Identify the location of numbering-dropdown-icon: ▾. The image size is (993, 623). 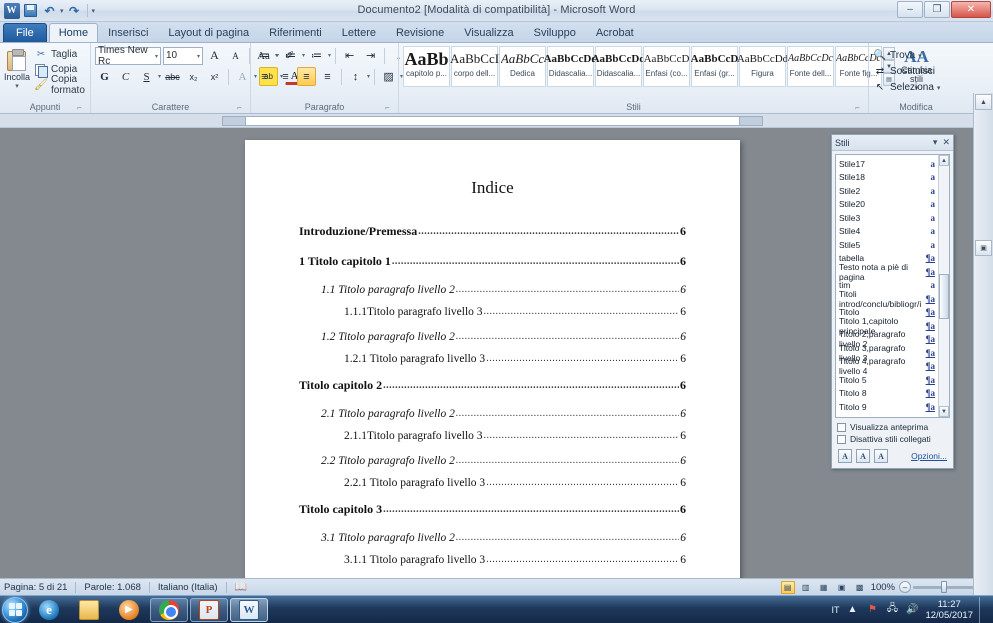
(303, 55).